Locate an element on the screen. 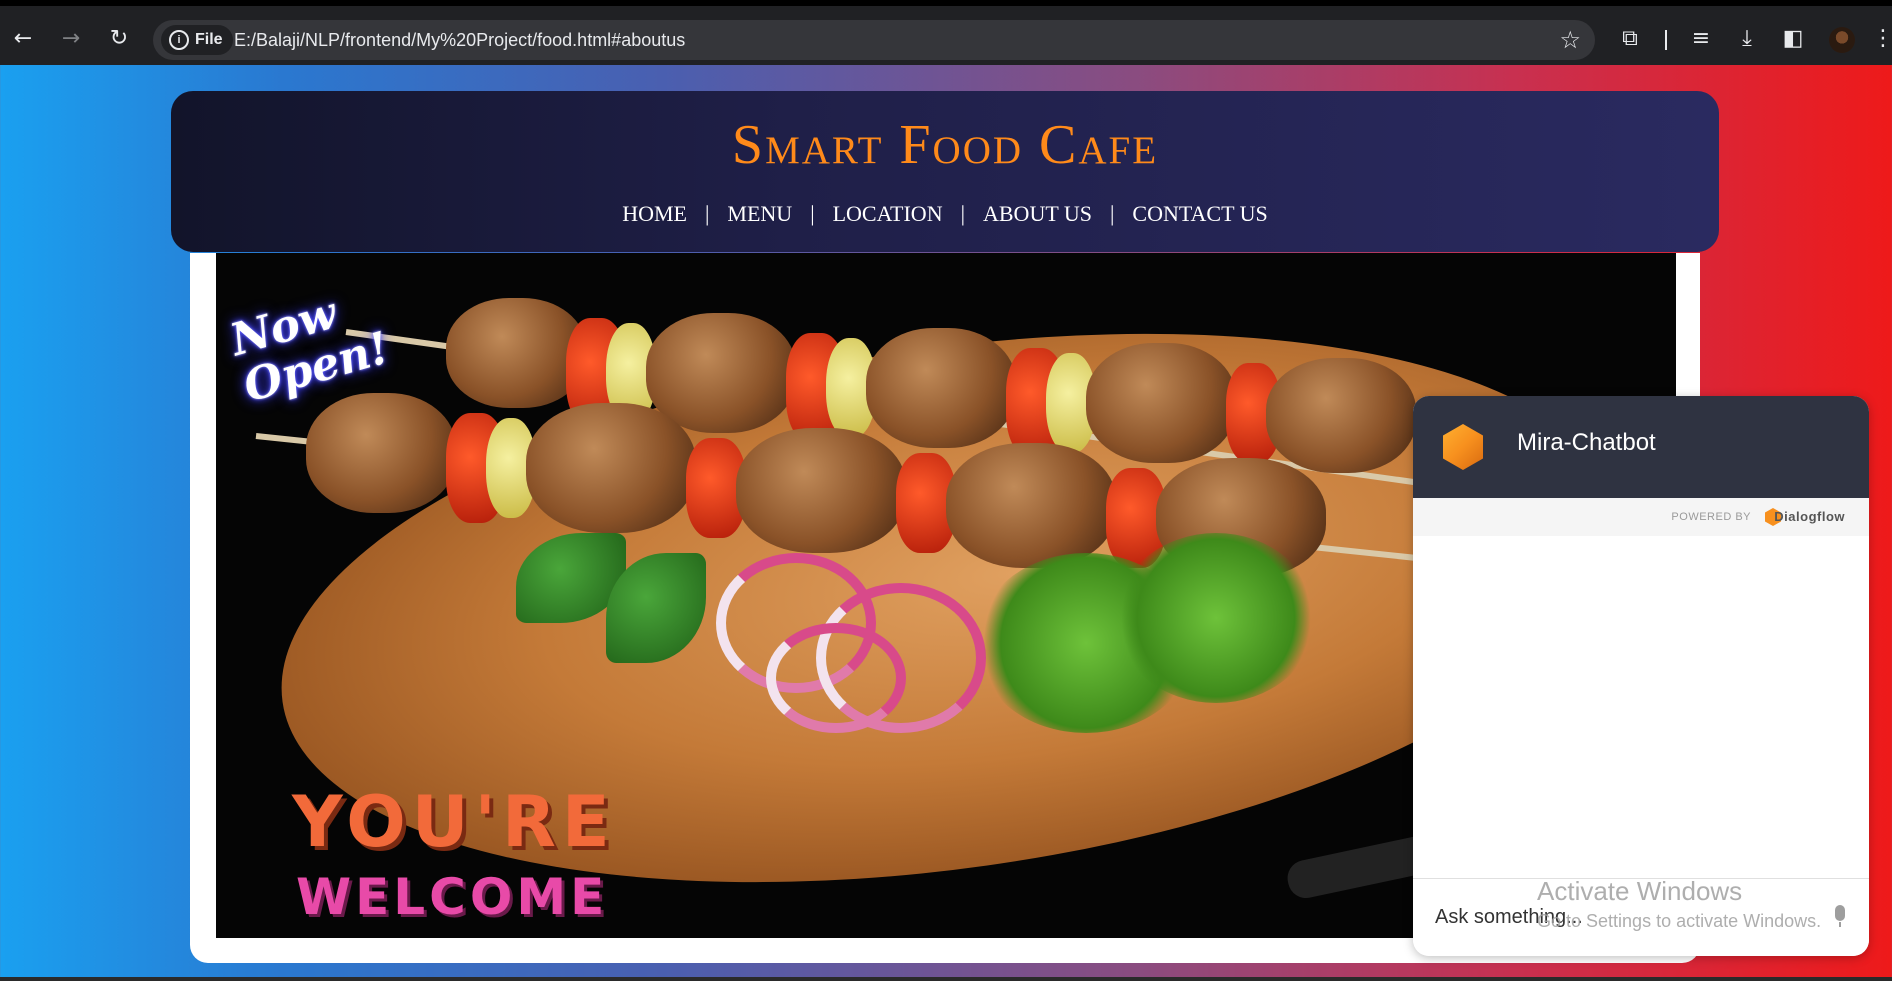 The height and width of the screenshot is (981, 1892). extensions-icon: ⧉ is located at coordinates (1630, 39).